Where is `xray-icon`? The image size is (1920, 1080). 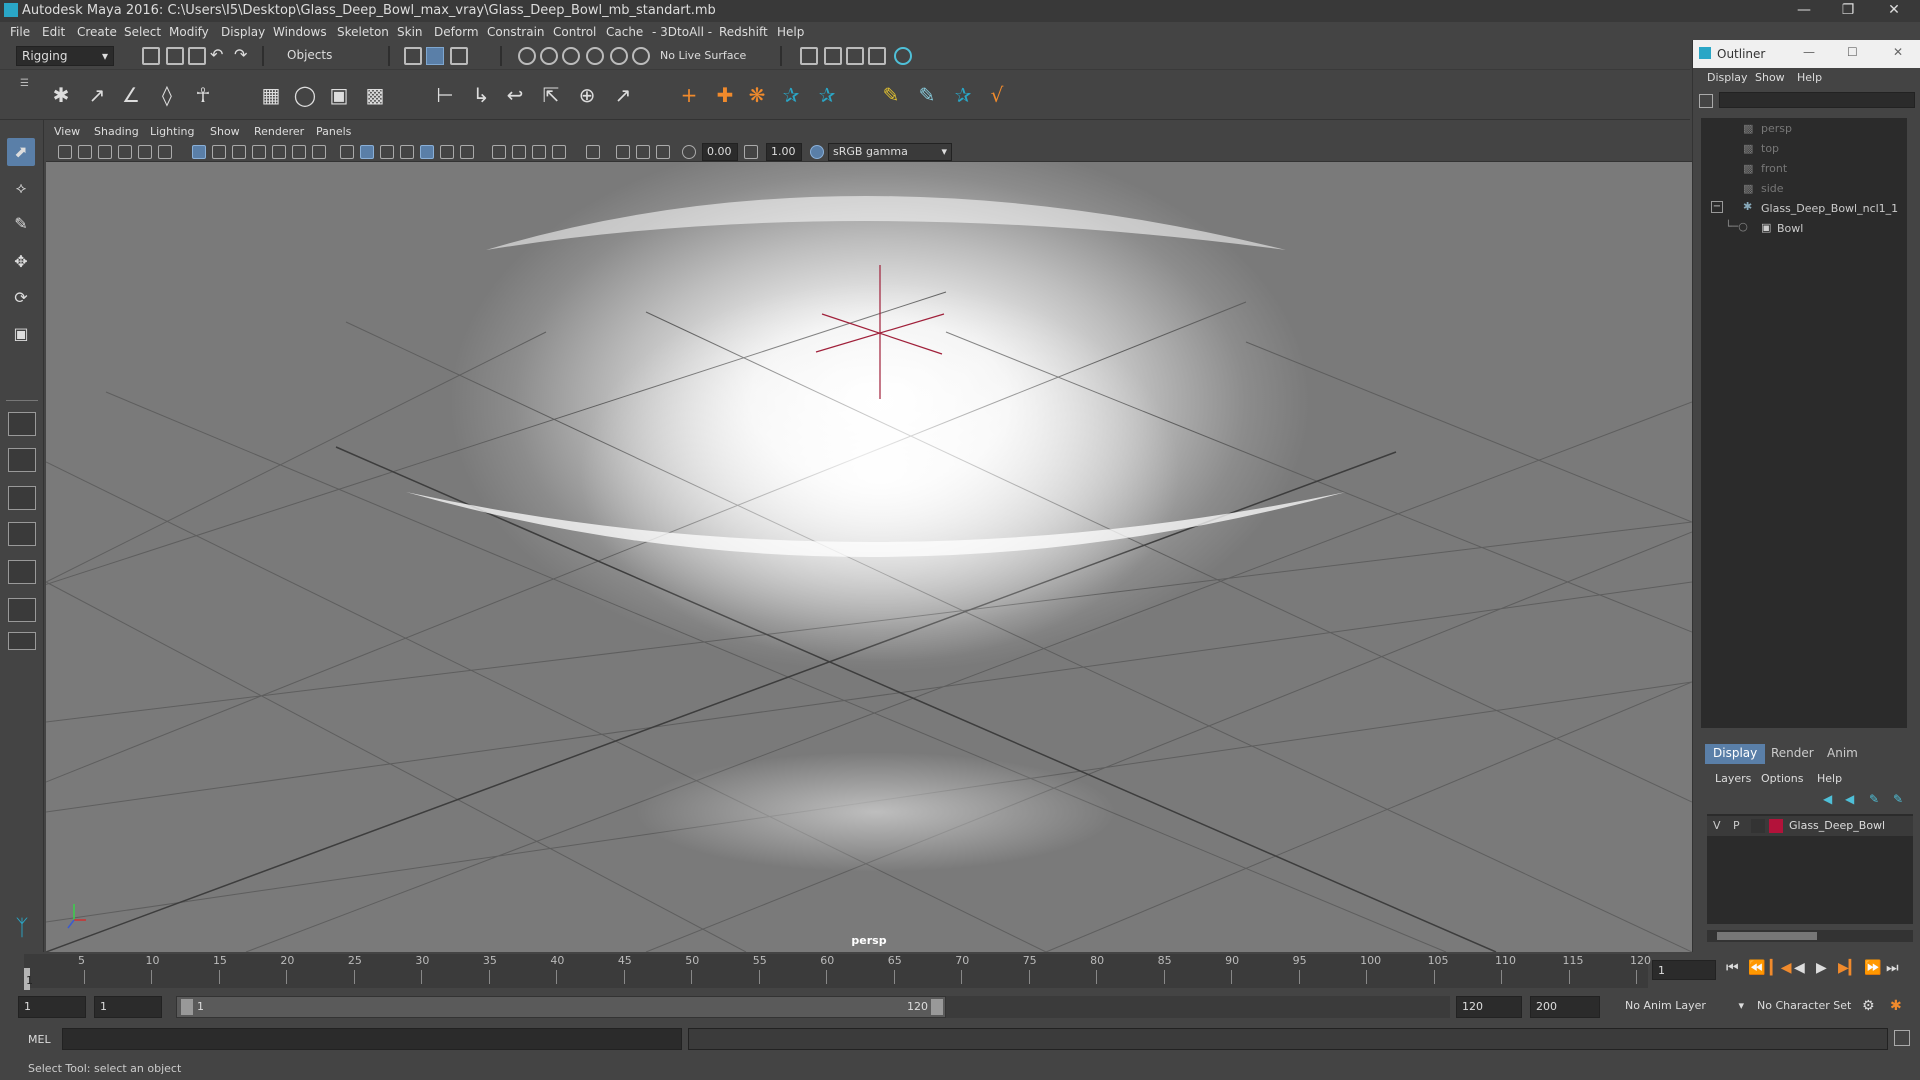
xray-icon is located at coordinates (623, 152).